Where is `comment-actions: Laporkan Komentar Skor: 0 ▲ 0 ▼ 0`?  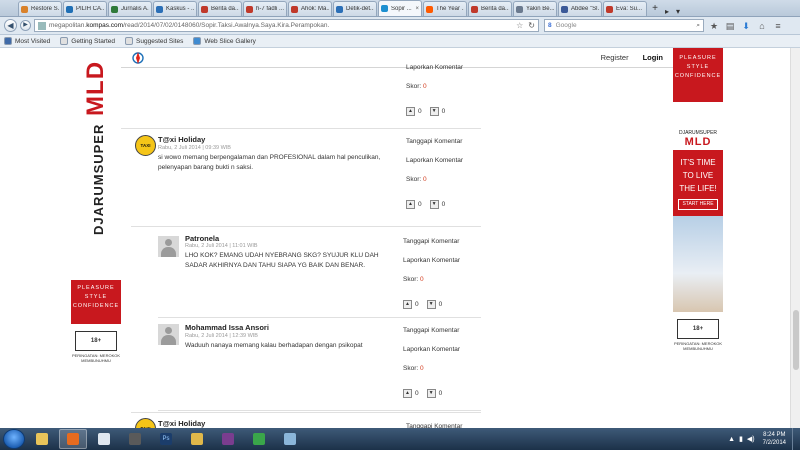 comment-actions: Laporkan Komentar Skor: 0 ▲ 0 ▼ 0 is located at coordinates (434, 92).